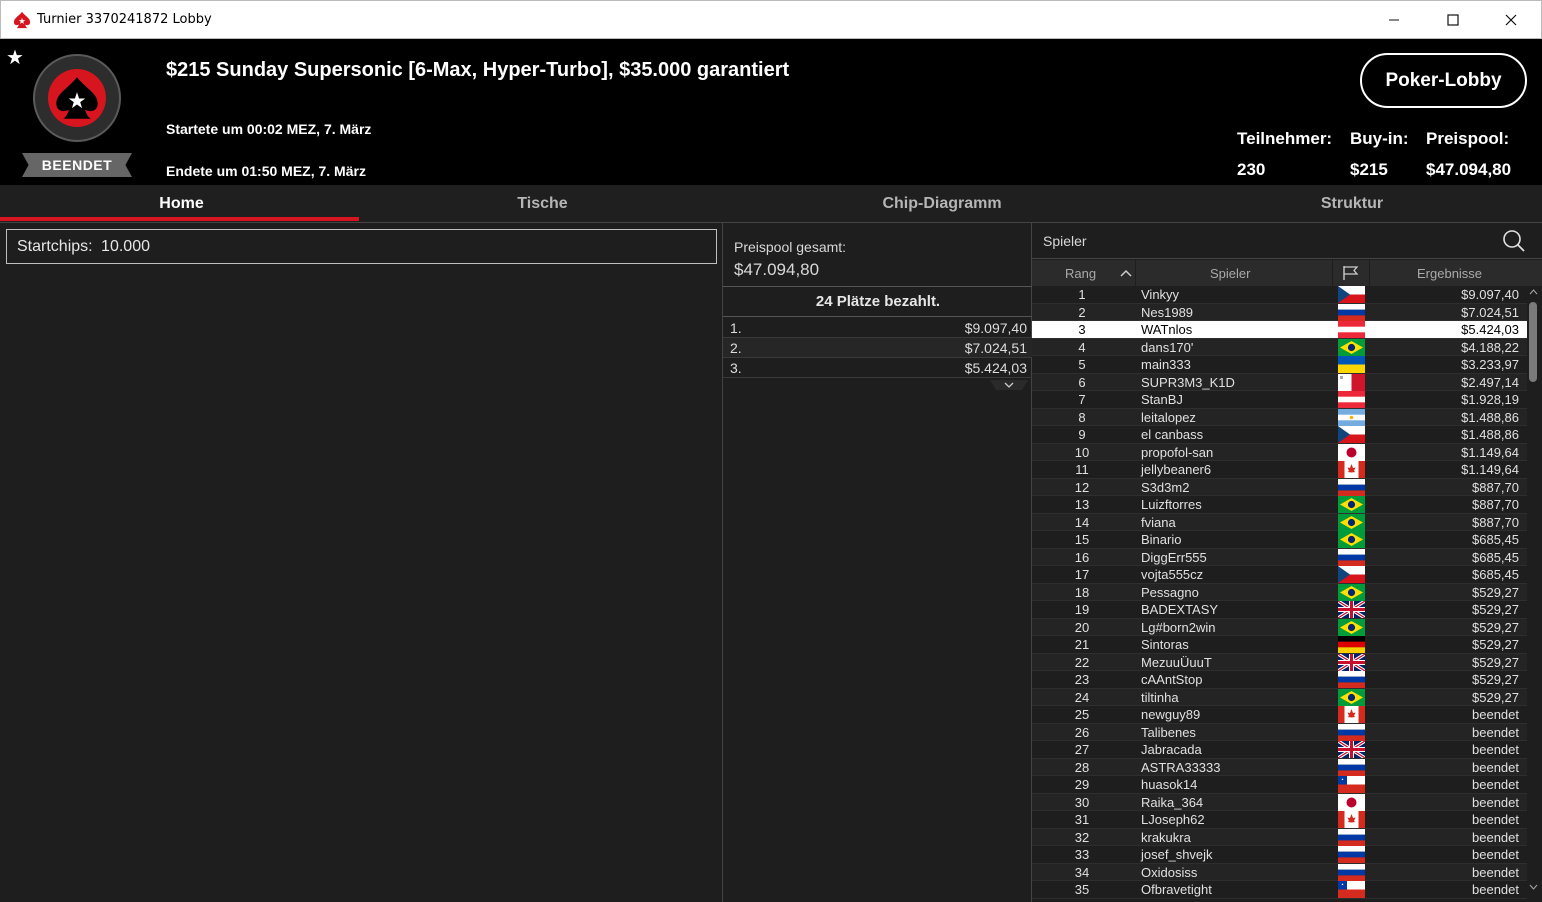 The image size is (1542, 902). I want to click on player-name: krakukra, so click(1166, 837).